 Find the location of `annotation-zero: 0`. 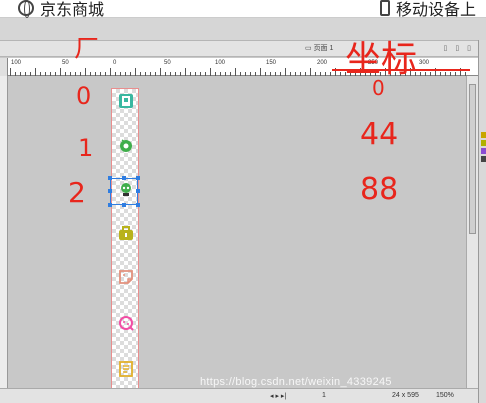

annotation-zero: 0 is located at coordinates (84, 96).